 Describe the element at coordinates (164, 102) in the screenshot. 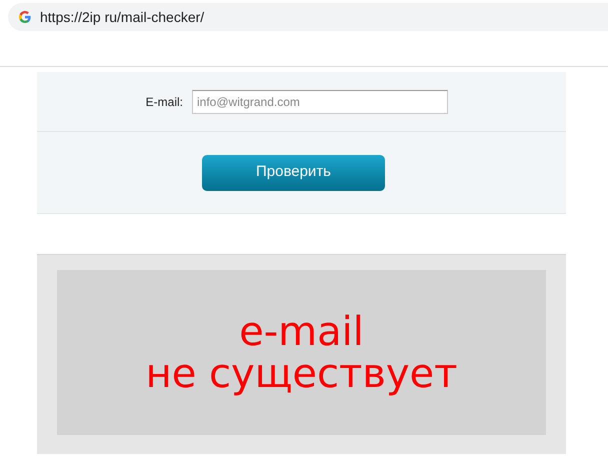

I see `email-label: E-mail:` at that location.